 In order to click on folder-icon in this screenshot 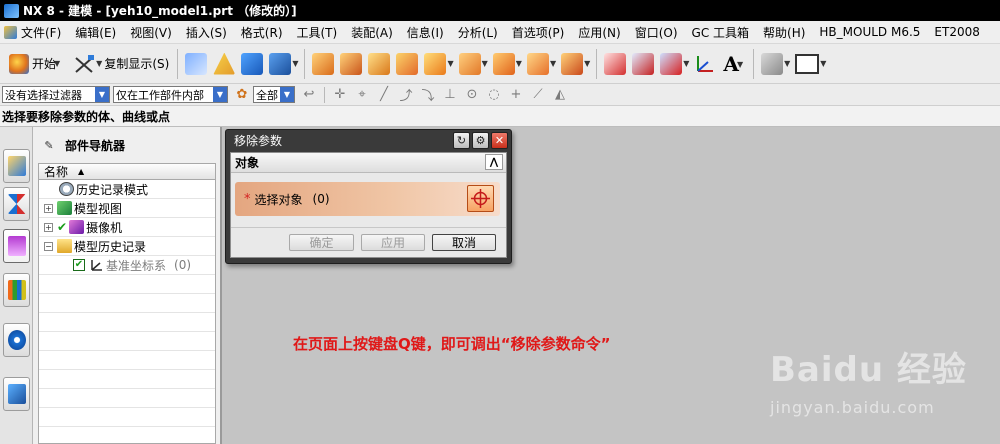, I will do `click(64, 246)`.